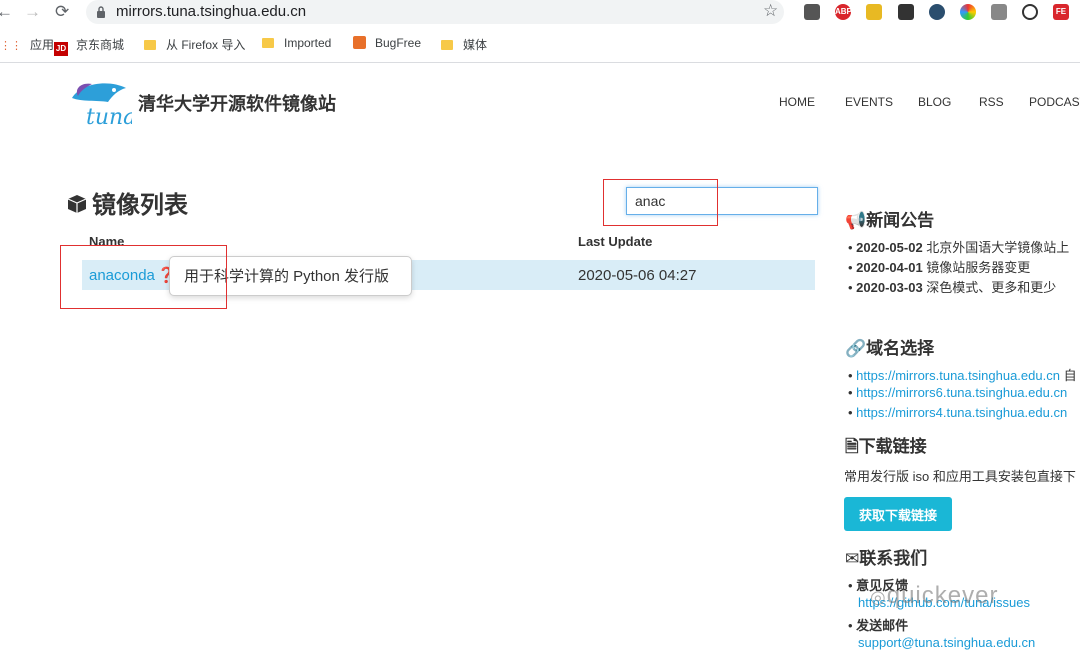 This screenshot has width=1080, height=652. I want to click on bookmark-star-icon: ☆, so click(770, 11).